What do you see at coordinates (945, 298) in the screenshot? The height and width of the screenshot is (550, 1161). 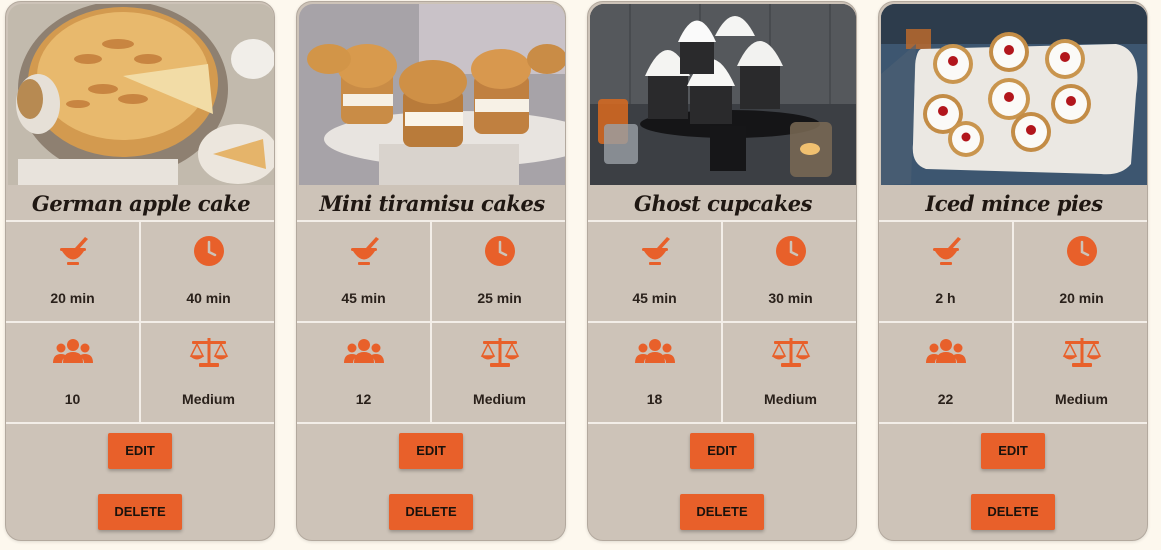 I see `prep-time-value: 2 h` at bounding box center [945, 298].